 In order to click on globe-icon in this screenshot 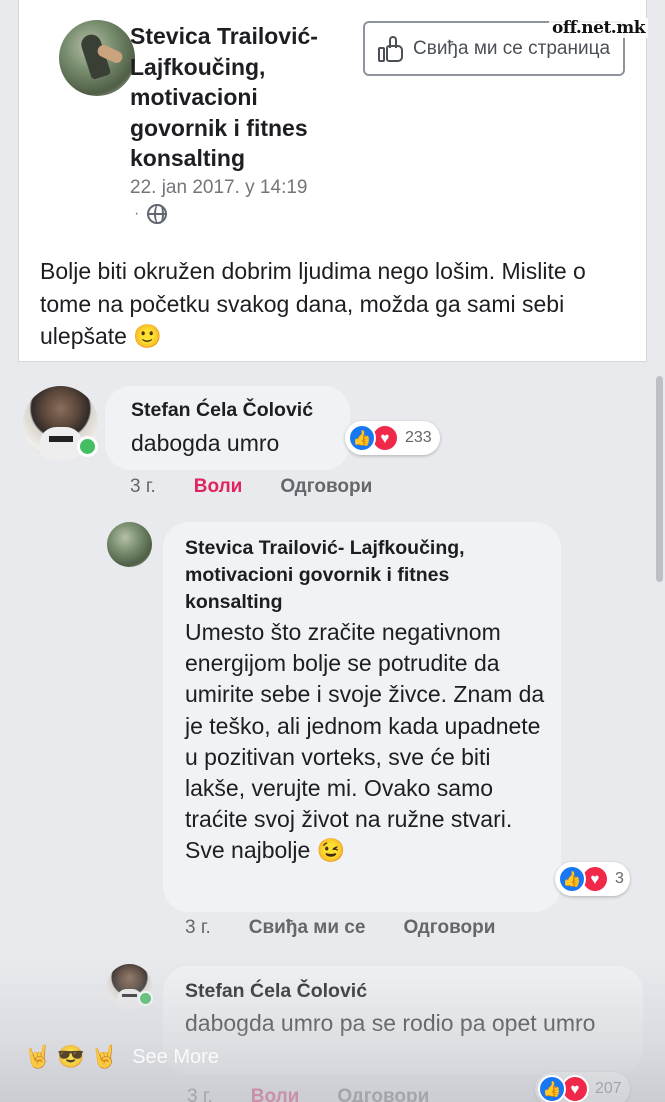, I will do `click(157, 214)`.